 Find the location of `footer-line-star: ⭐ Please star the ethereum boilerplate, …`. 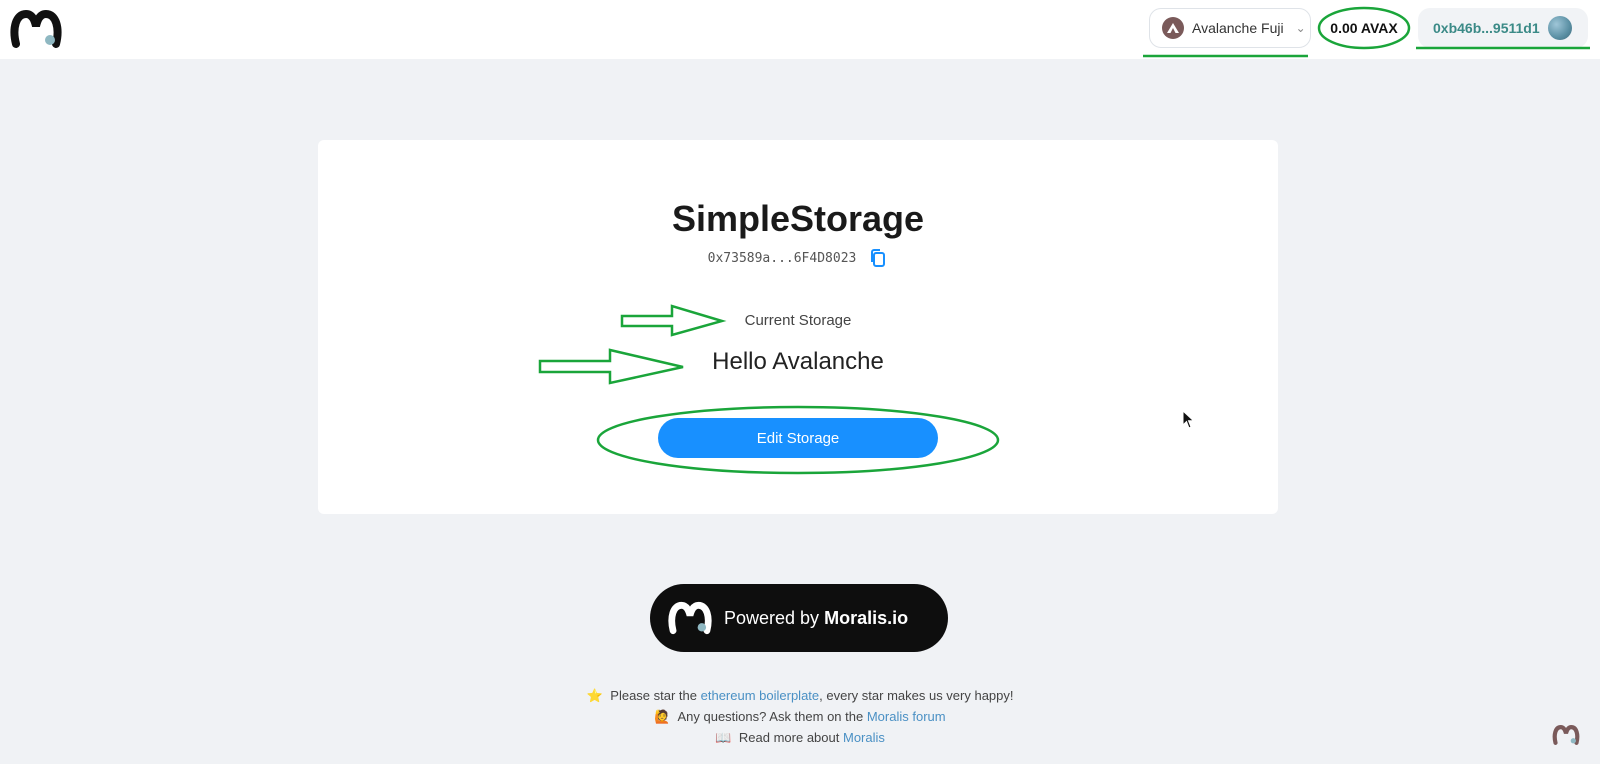

footer-line-star: ⭐ Please star the ethereum boilerplate, … is located at coordinates (800, 695).